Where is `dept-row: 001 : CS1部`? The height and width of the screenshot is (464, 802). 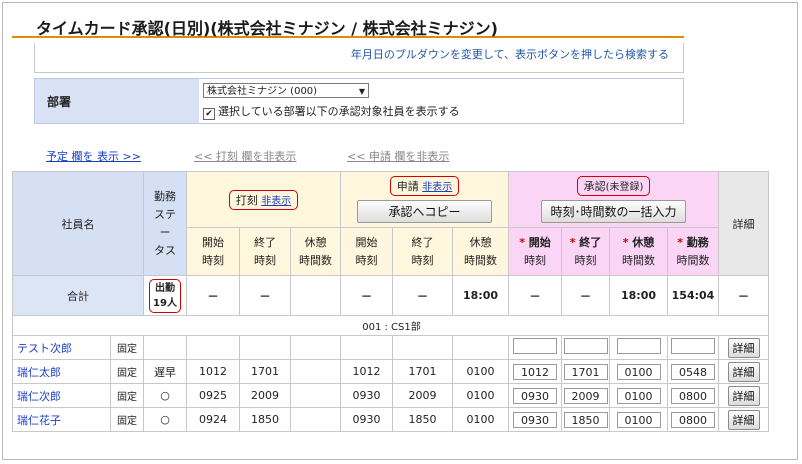 dept-row: 001 : CS1部 is located at coordinates (390, 325).